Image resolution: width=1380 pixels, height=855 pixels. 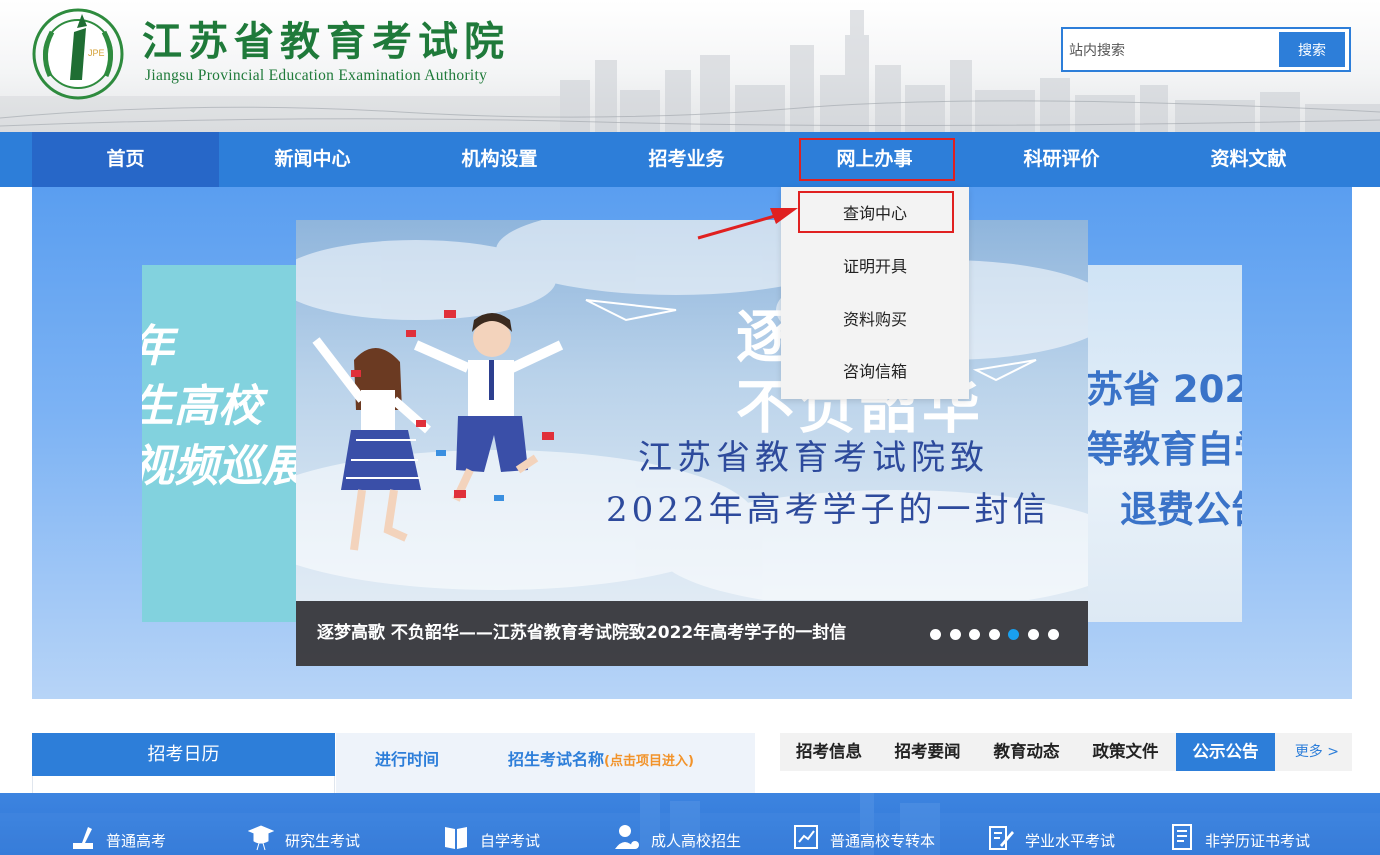 What do you see at coordinates (183, 754) in the screenshot?
I see `calendar-title: 招考日历` at bounding box center [183, 754].